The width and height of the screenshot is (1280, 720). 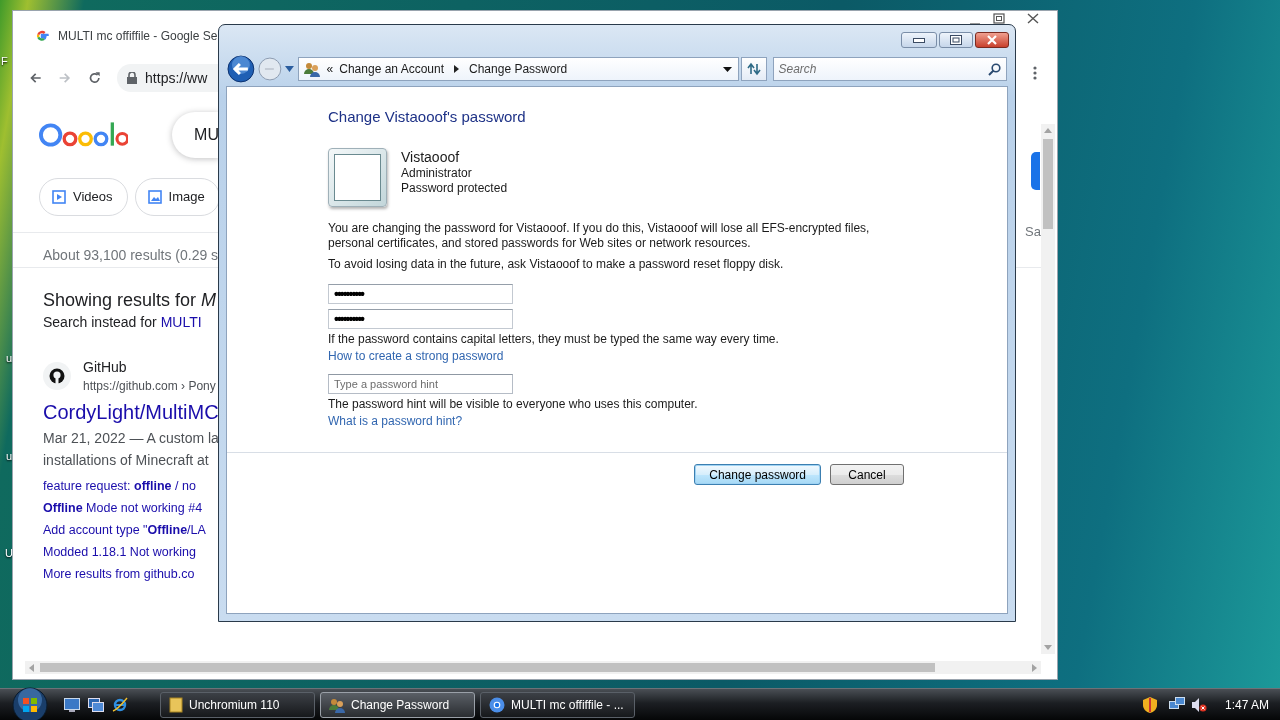 I want to click on sitelink: feature request: offline / no, so click(x=119, y=486).